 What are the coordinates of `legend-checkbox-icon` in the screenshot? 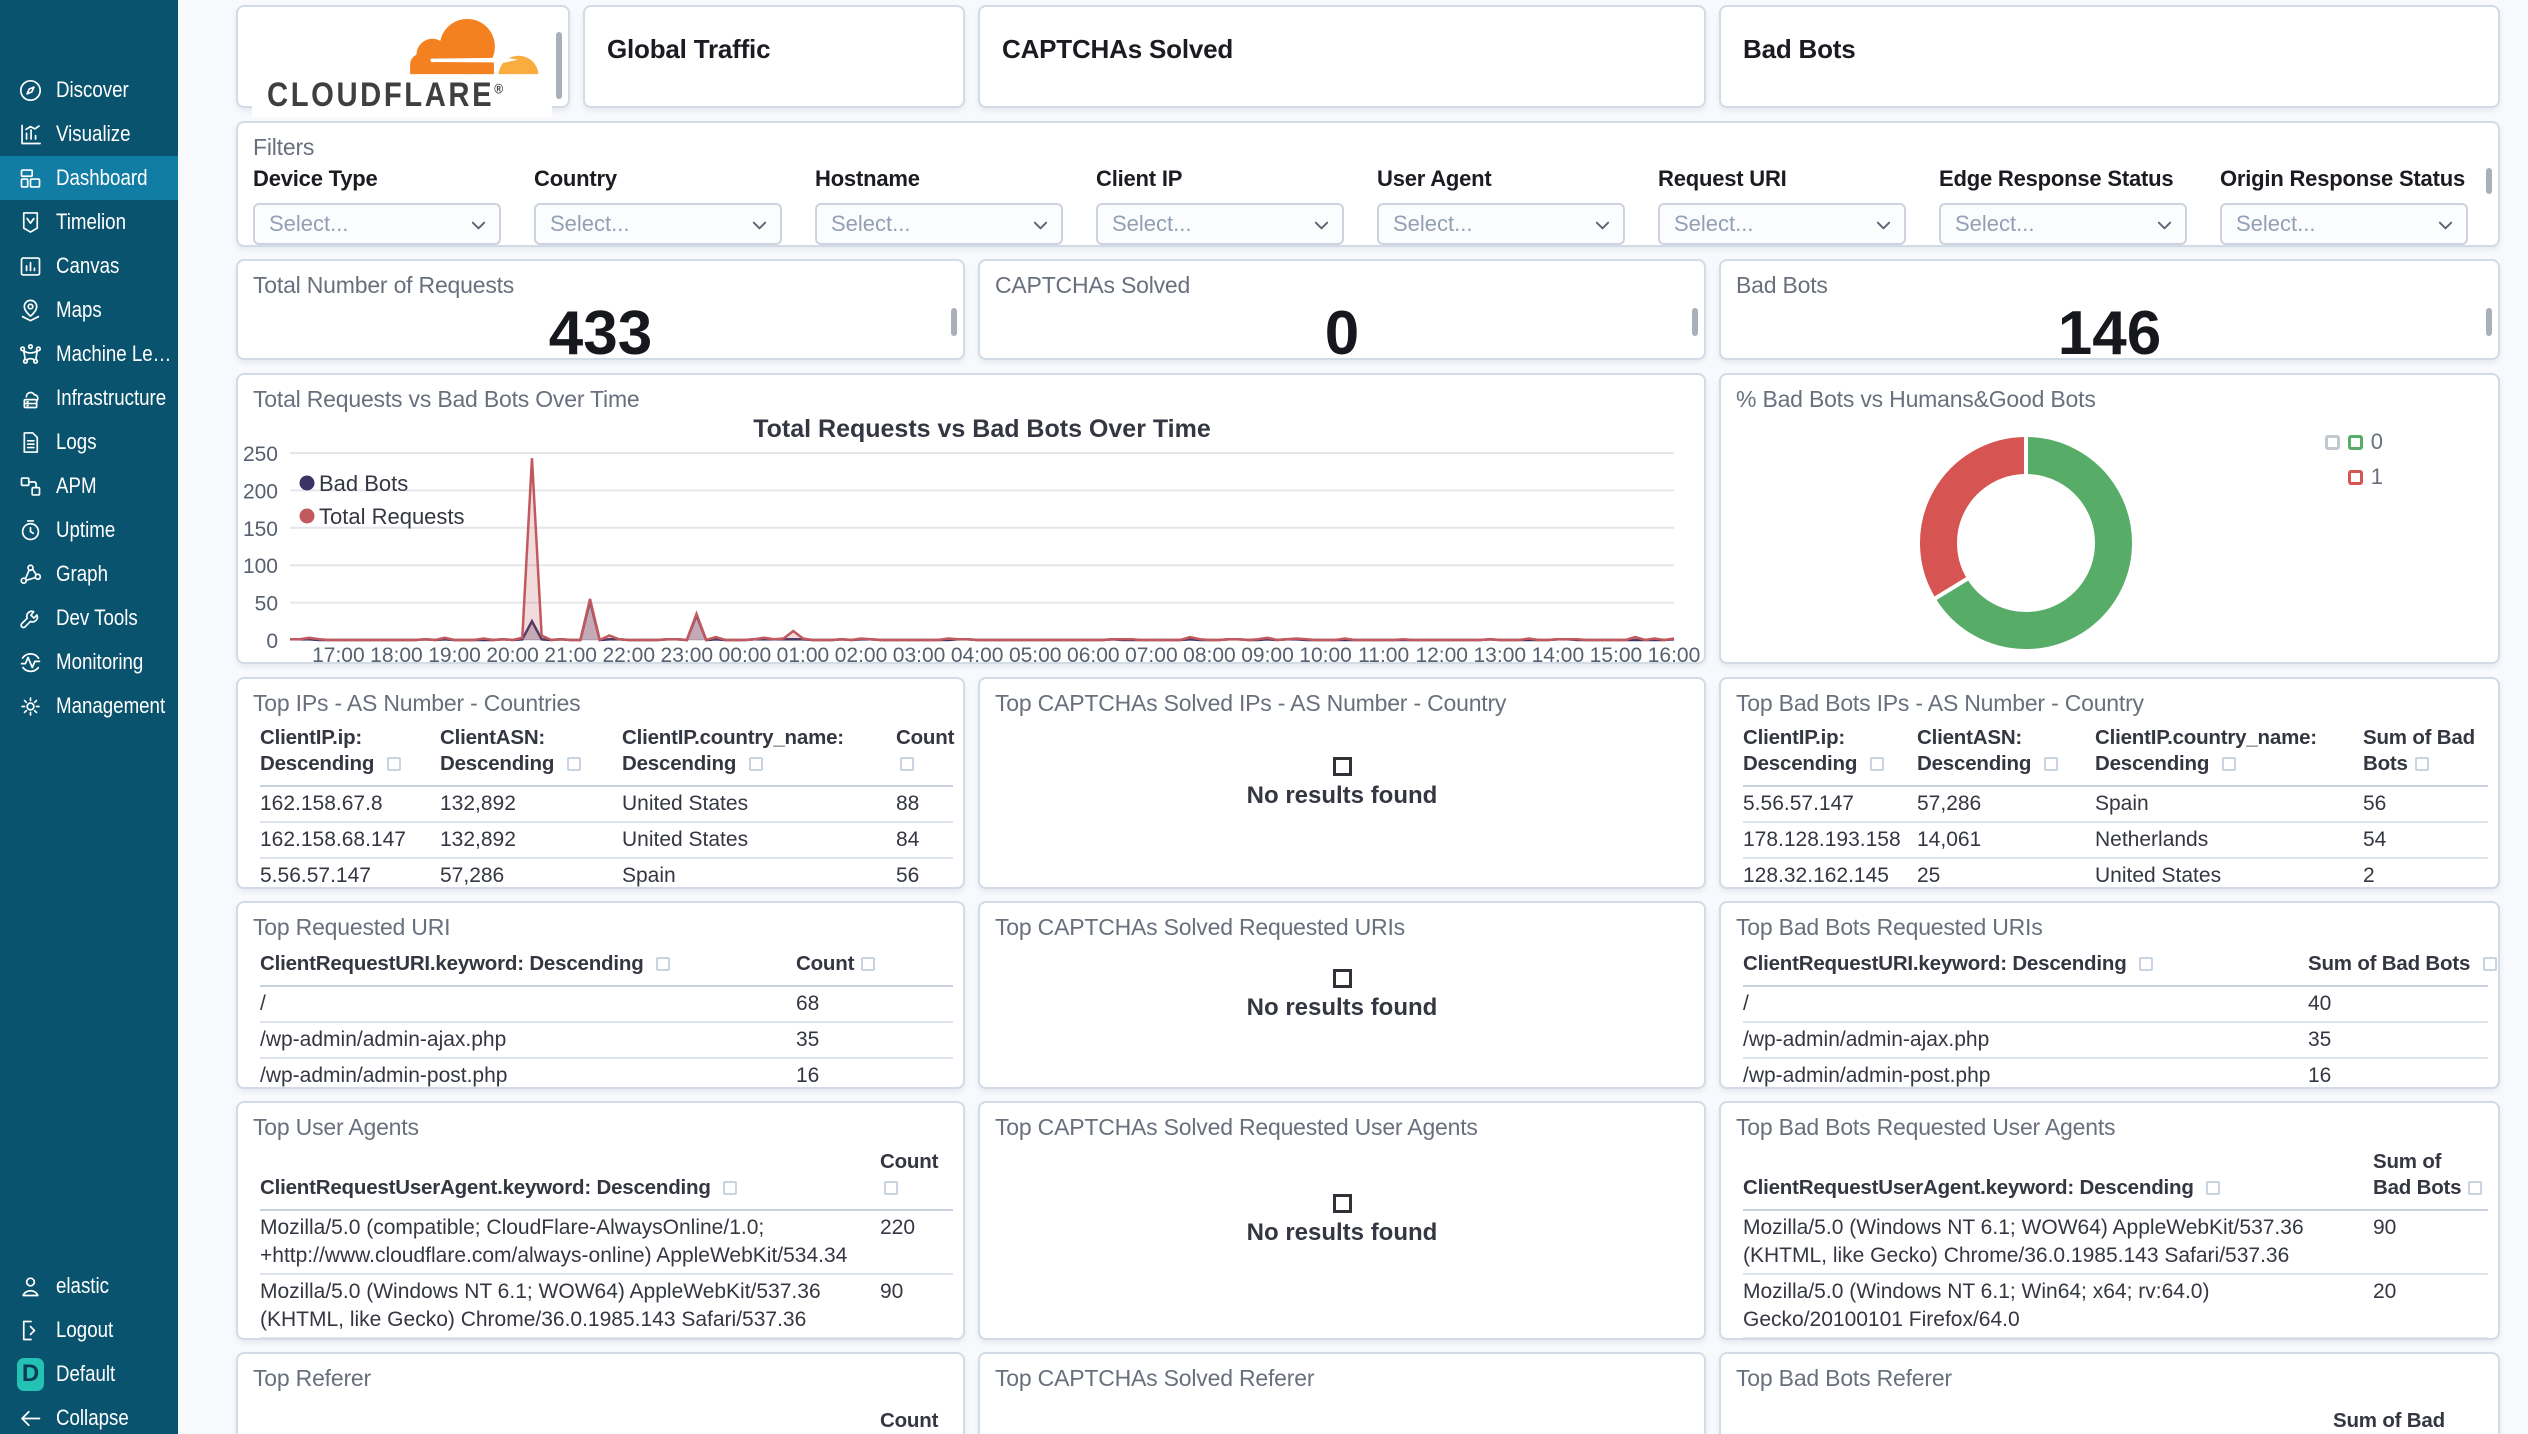 It's located at (2332, 442).